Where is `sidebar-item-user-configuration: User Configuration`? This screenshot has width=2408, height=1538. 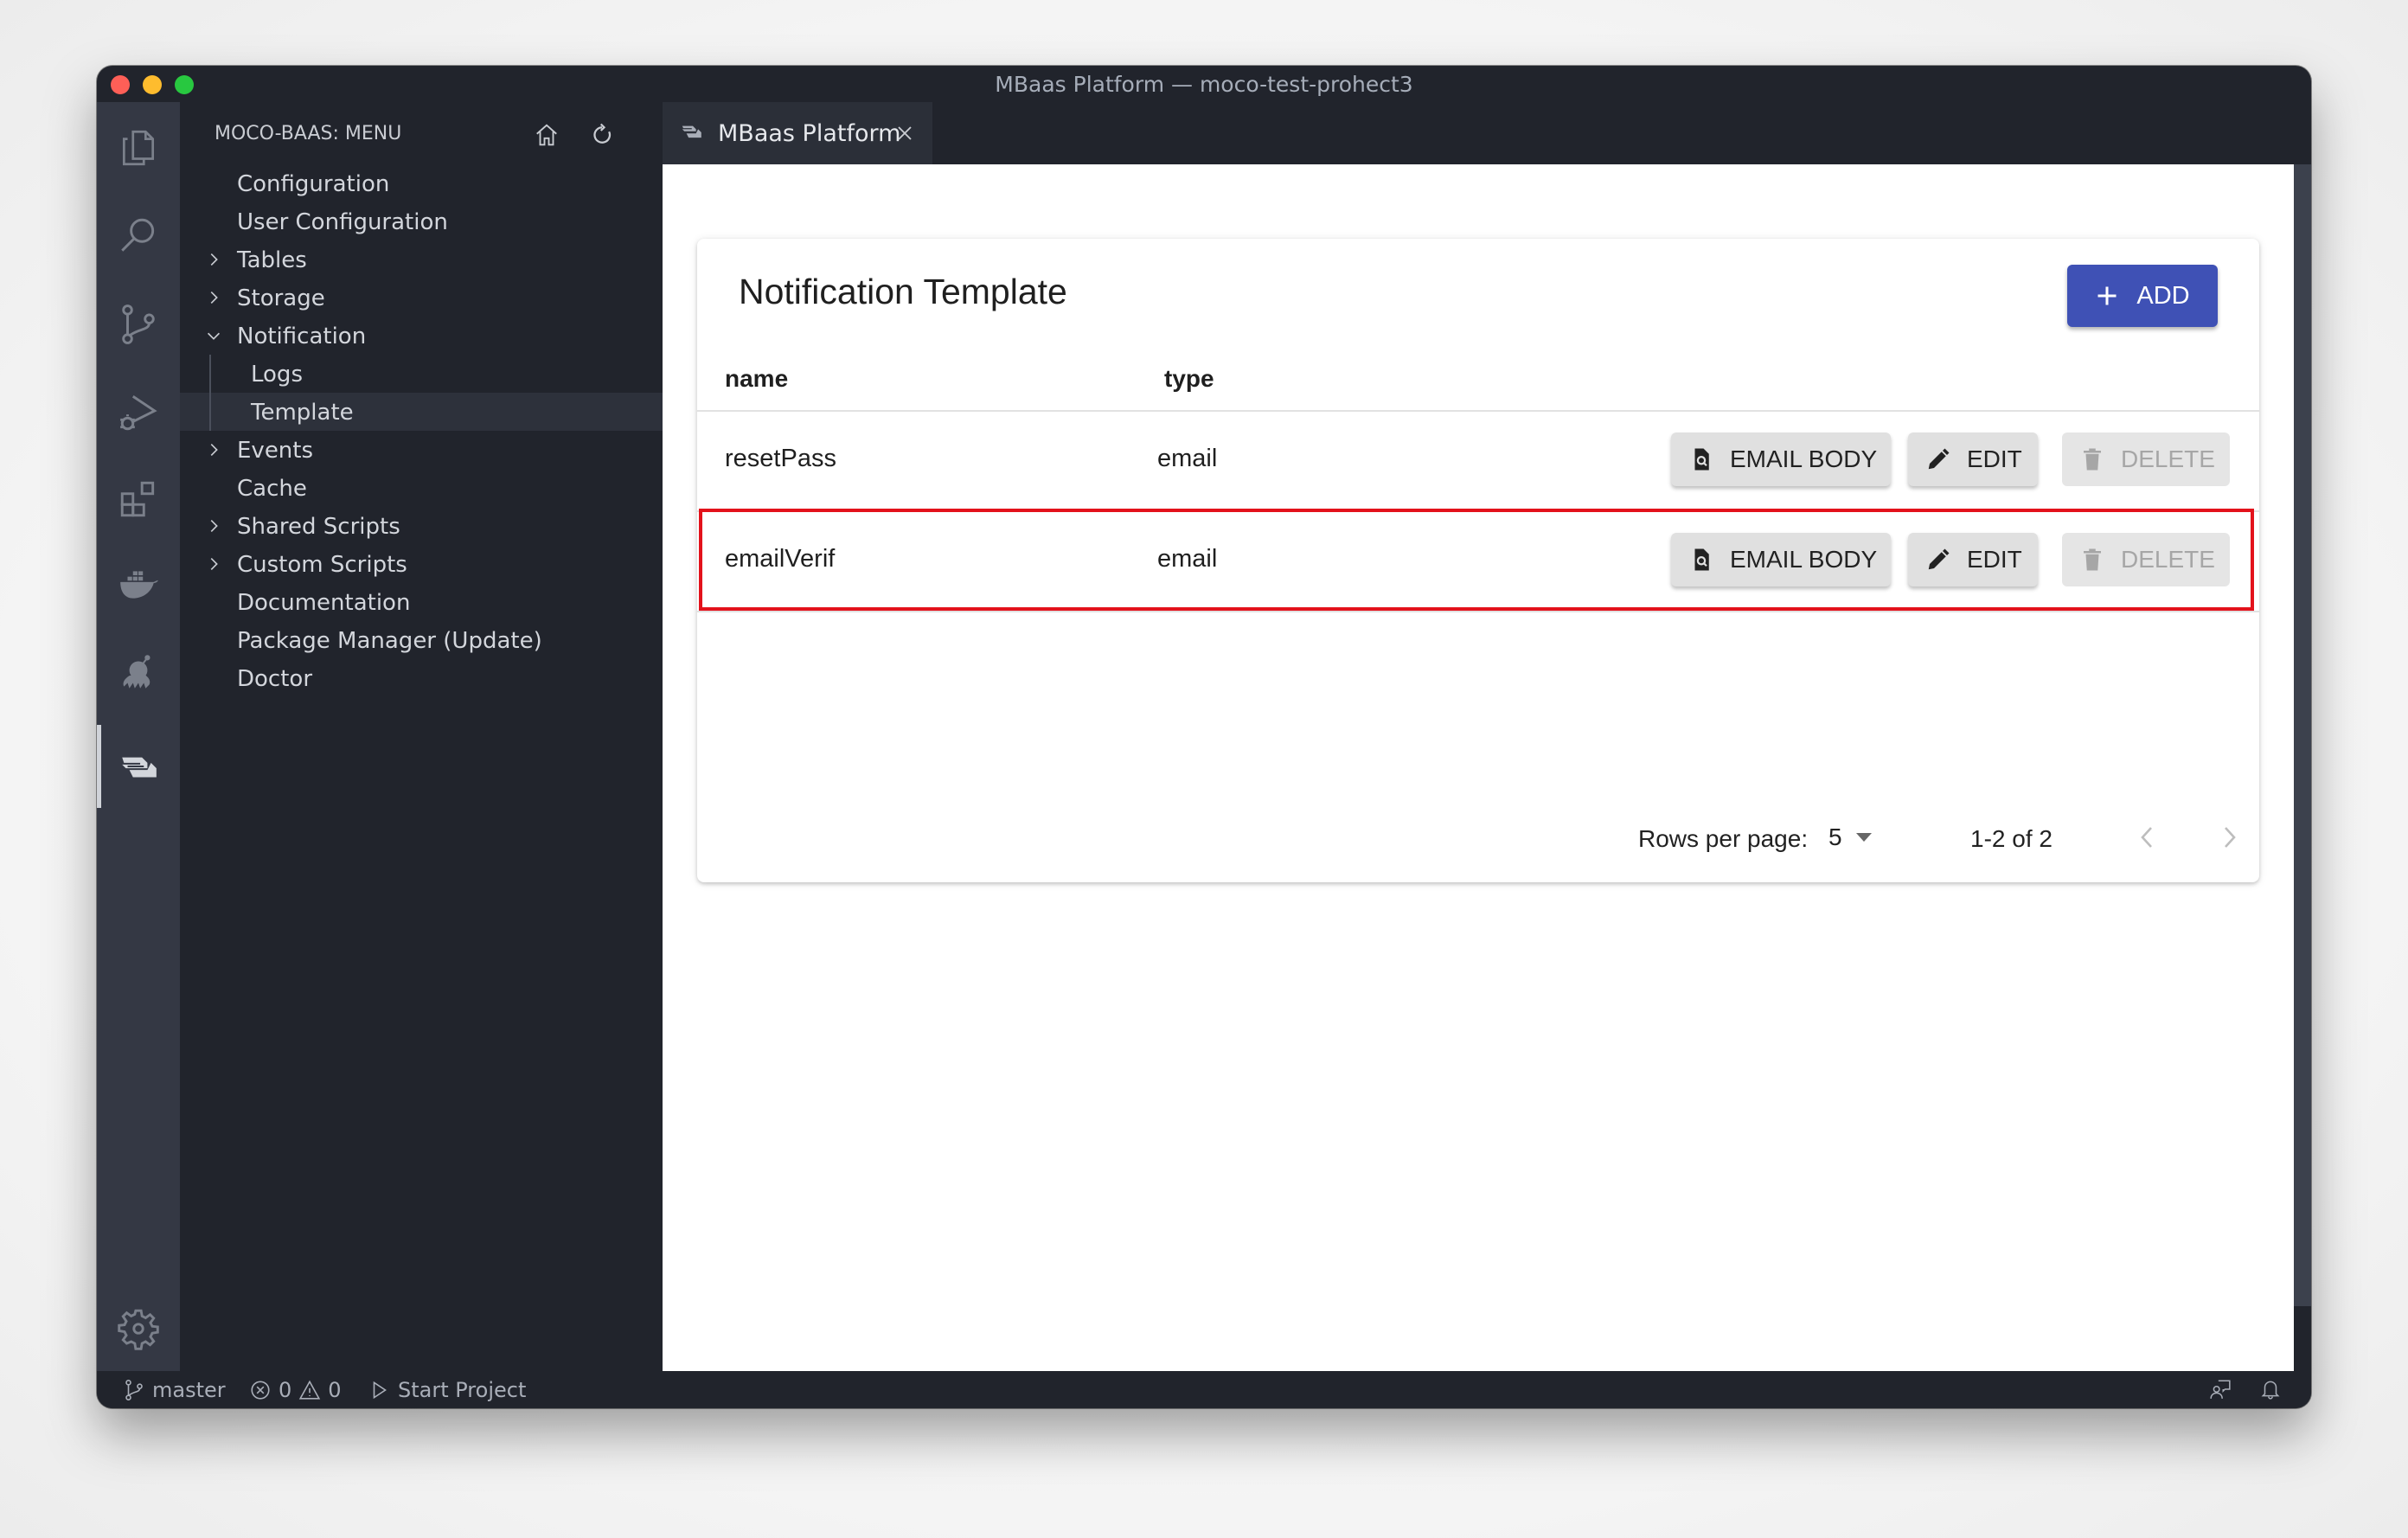
sidebar-item-user-configuration: User Configuration is located at coordinates (421, 221).